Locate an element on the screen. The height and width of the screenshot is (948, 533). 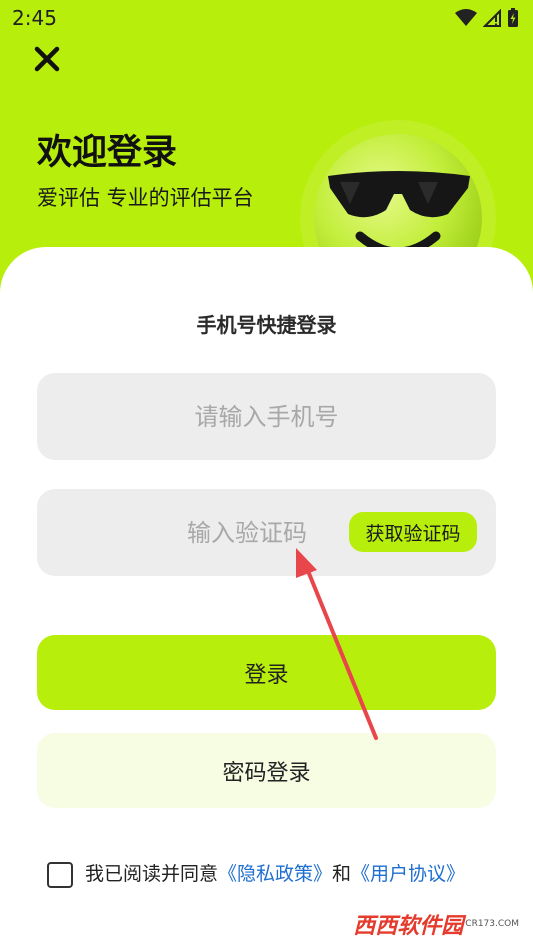
login-button: 登录 is located at coordinates (266, 672).